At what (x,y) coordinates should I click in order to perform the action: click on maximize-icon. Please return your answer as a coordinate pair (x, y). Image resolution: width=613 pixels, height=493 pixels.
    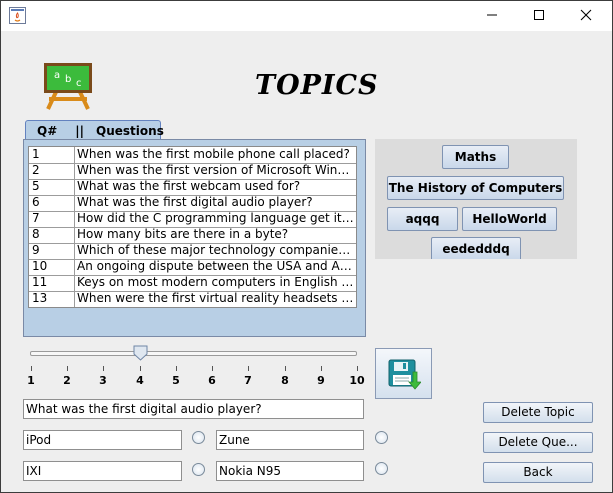
    Looking at the image, I should click on (539, 15).